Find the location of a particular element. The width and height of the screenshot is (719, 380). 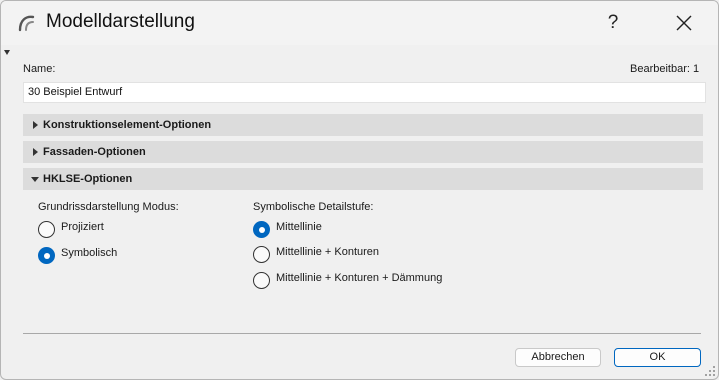

close-button is located at coordinates (683, 23).